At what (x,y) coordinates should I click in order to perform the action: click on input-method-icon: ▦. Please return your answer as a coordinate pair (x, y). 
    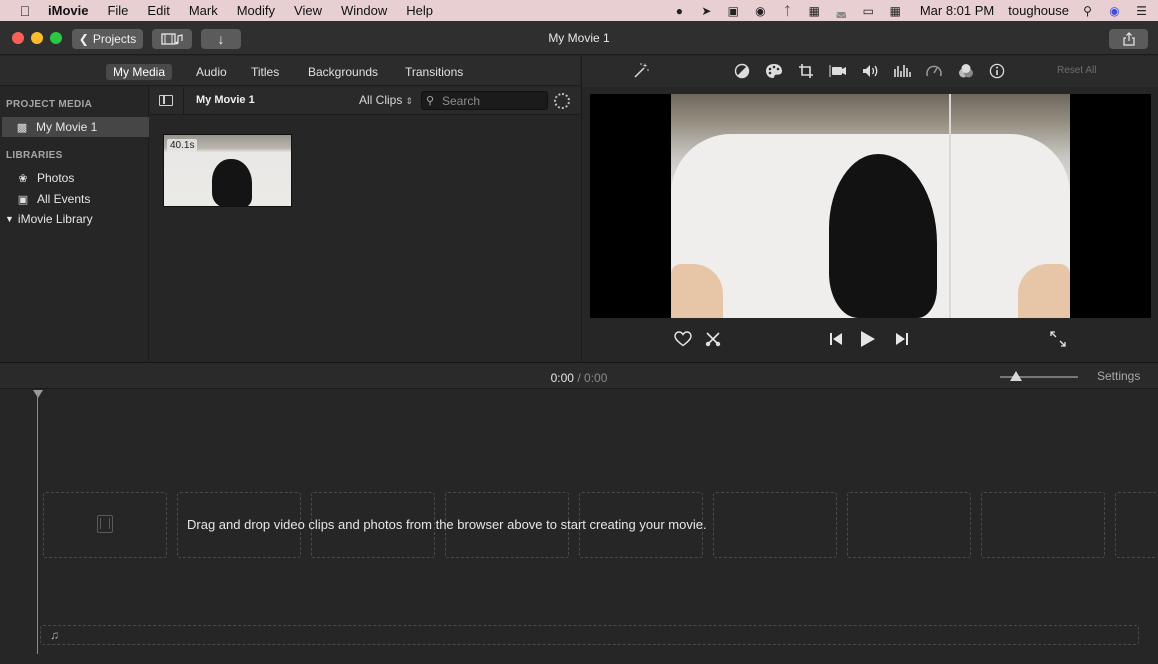
    Looking at the image, I should click on (895, 11).